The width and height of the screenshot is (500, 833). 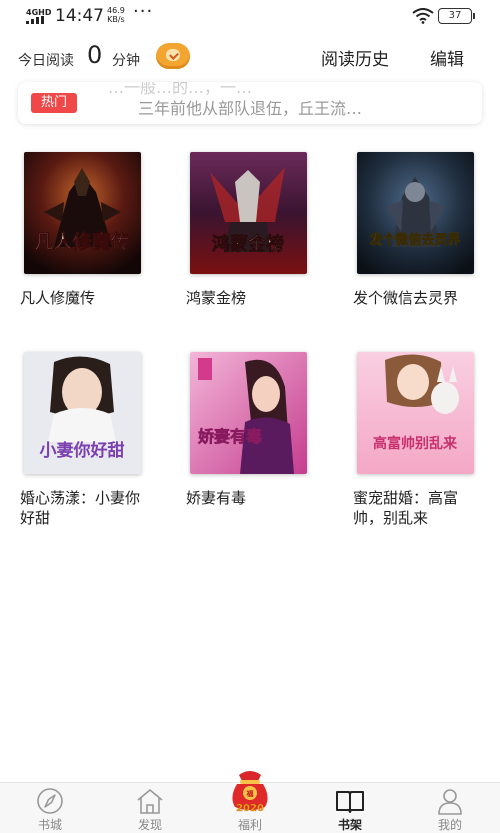 I want to click on signal-icon, so click(x=37, y=20).